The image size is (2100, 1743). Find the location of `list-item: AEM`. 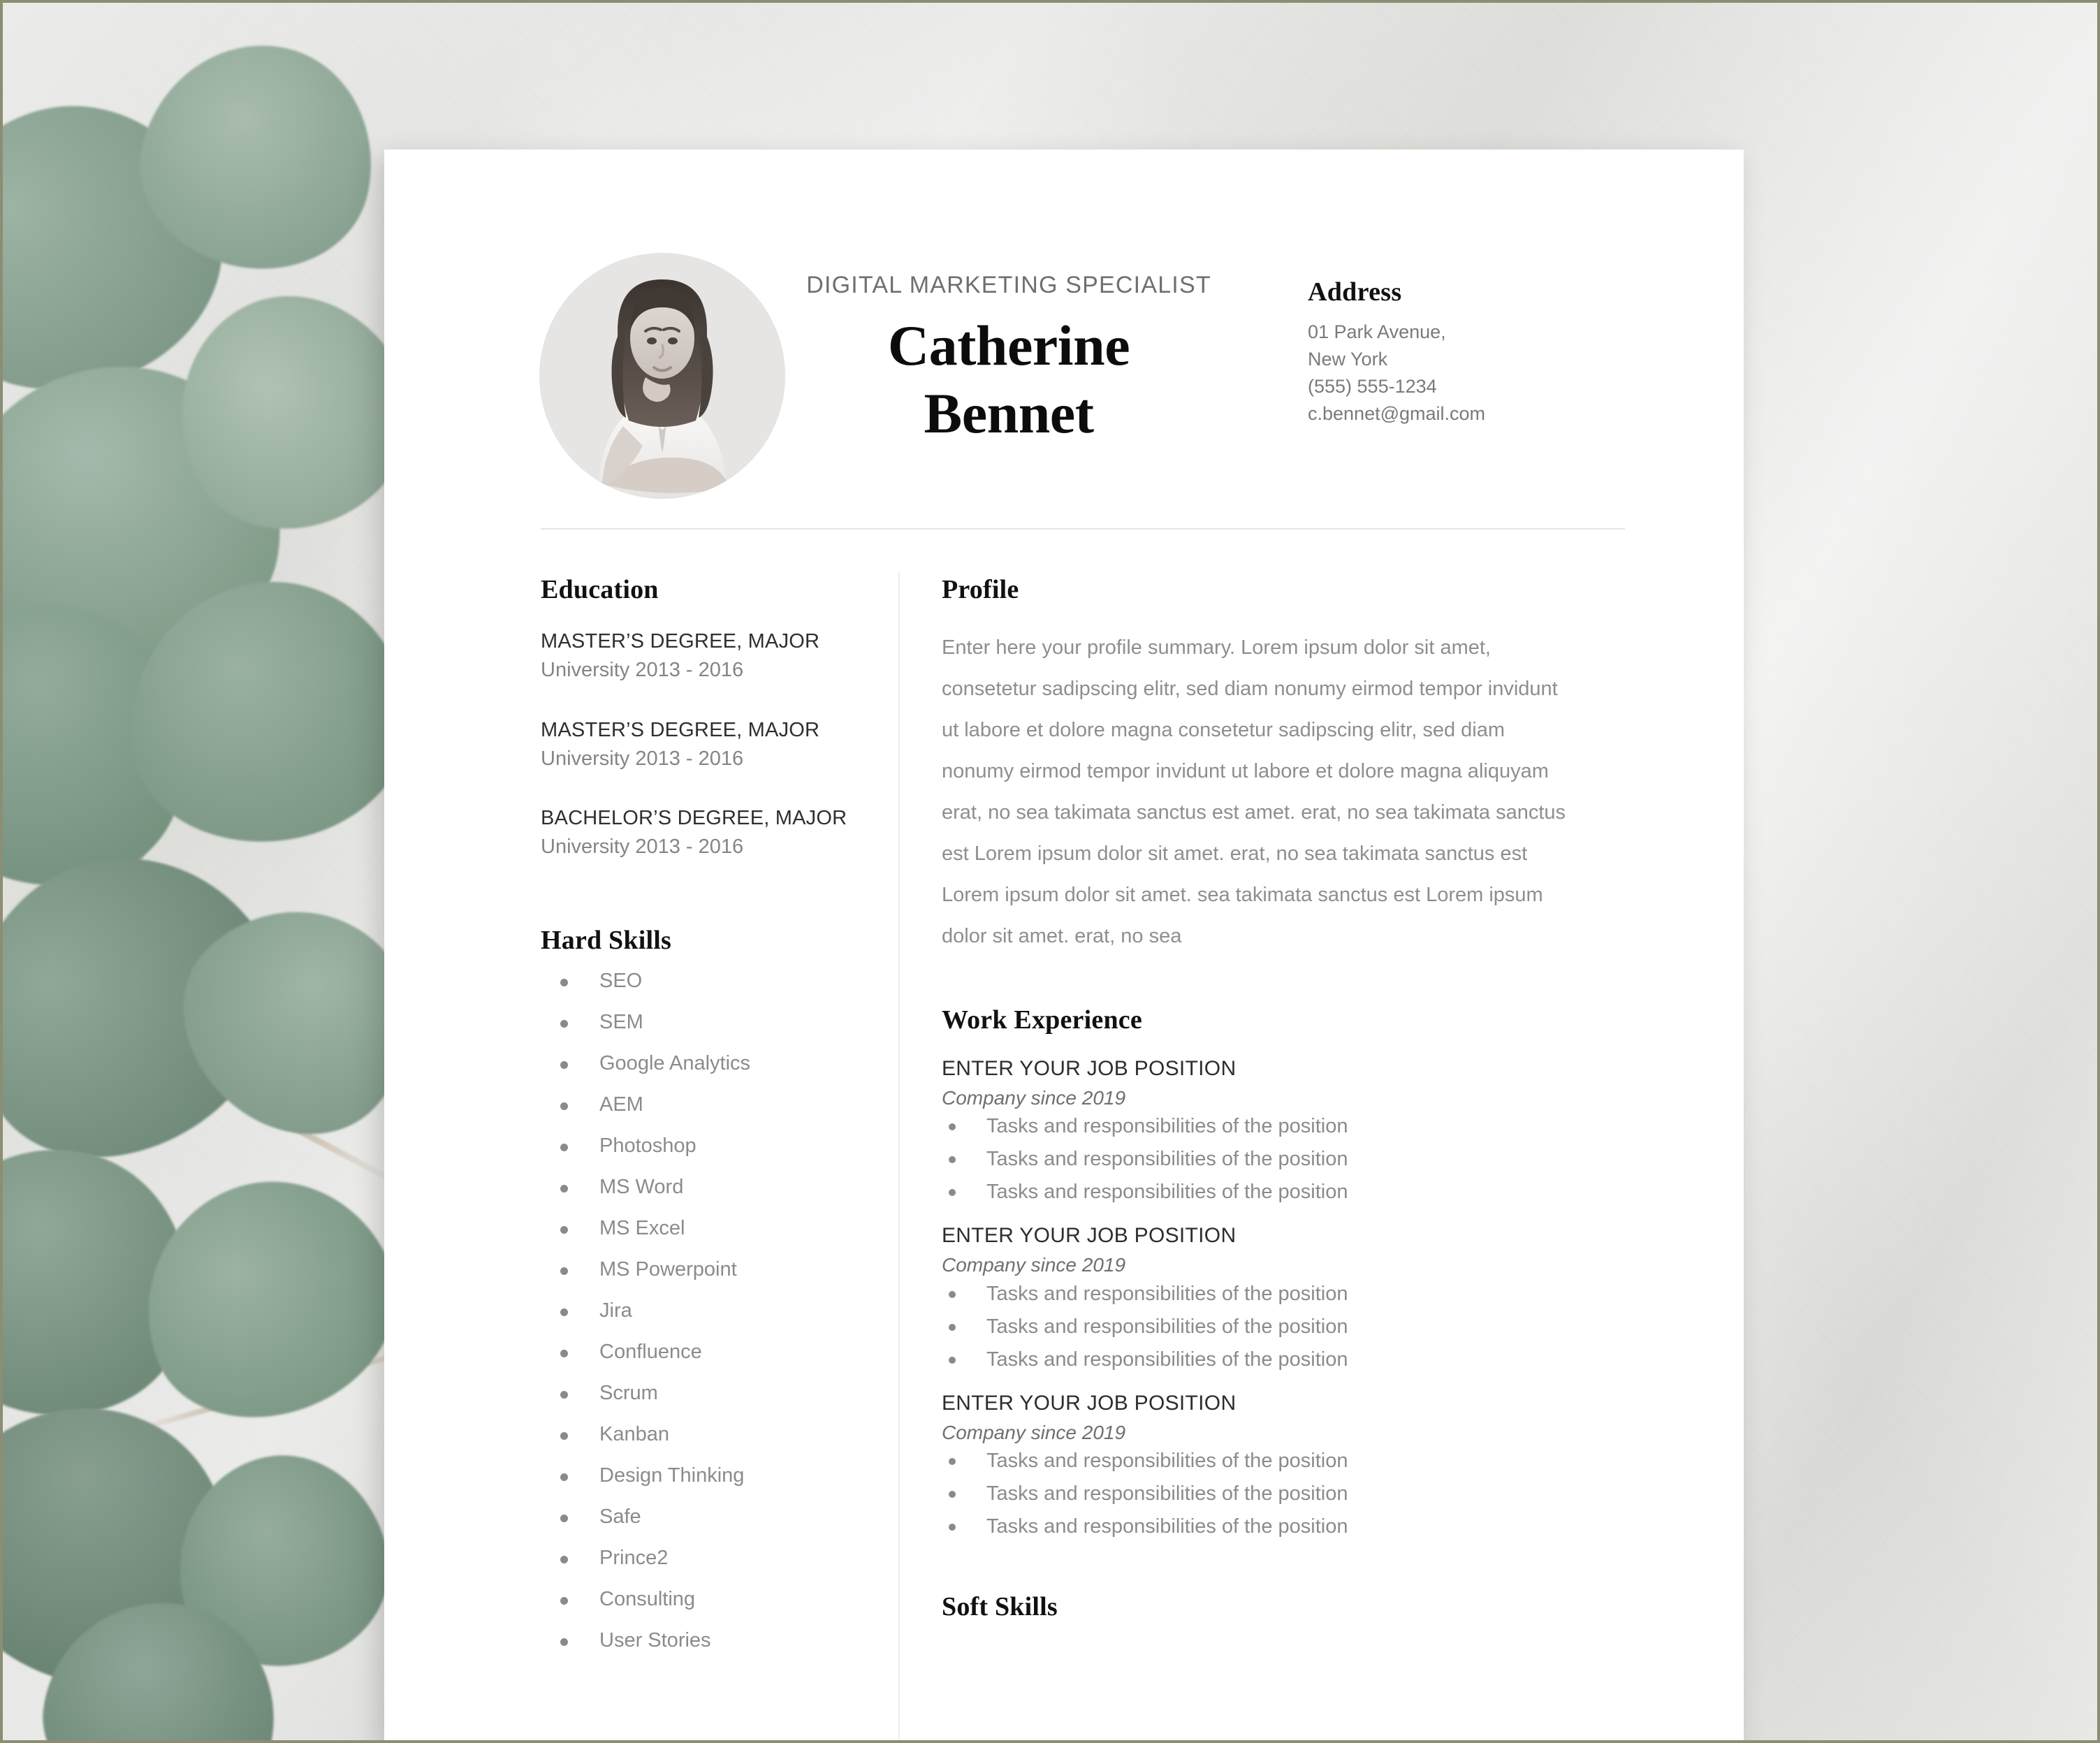

list-item: AEM is located at coordinates (698, 1105).